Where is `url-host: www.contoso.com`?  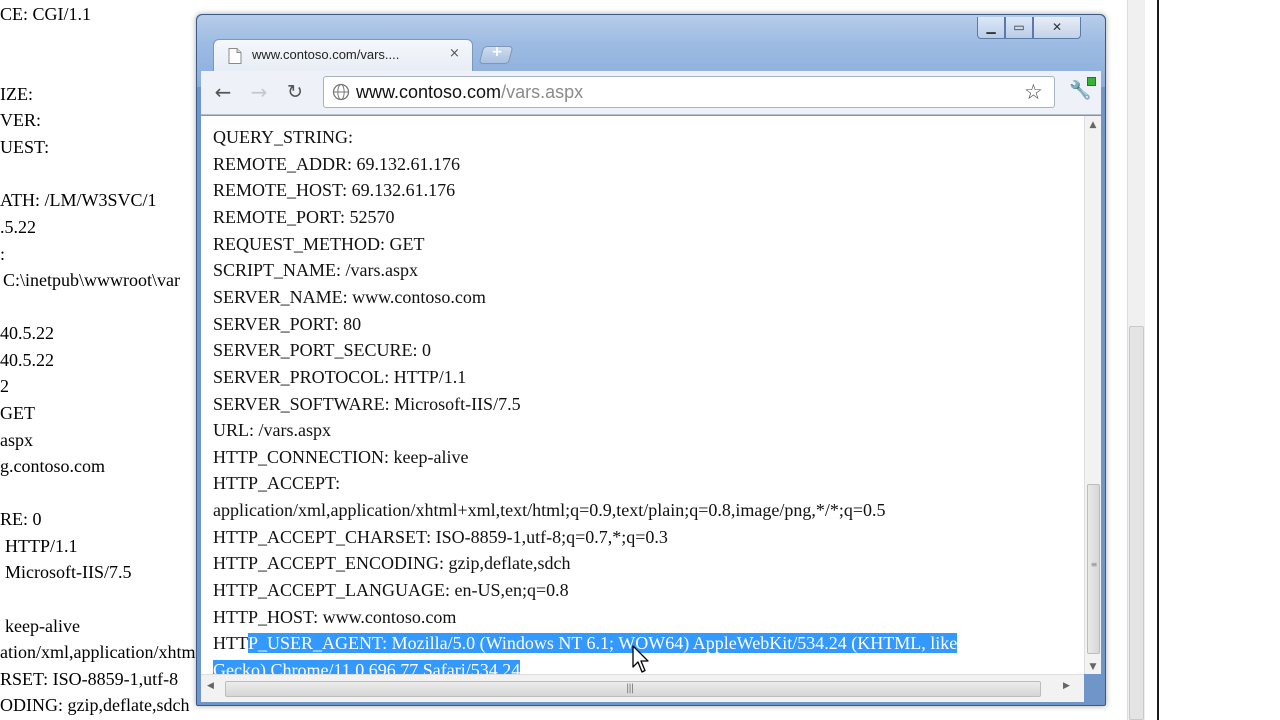
url-host: www.contoso.com is located at coordinates (429, 92).